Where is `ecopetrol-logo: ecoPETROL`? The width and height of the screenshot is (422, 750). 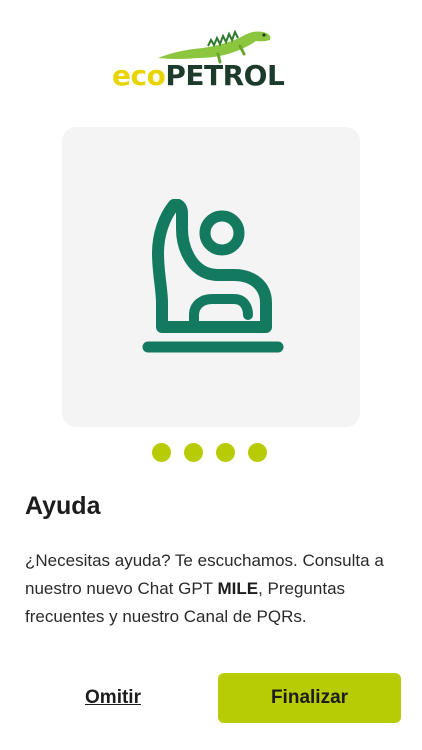
ecopetrol-logo: ecoPETROL is located at coordinates (211, 57).